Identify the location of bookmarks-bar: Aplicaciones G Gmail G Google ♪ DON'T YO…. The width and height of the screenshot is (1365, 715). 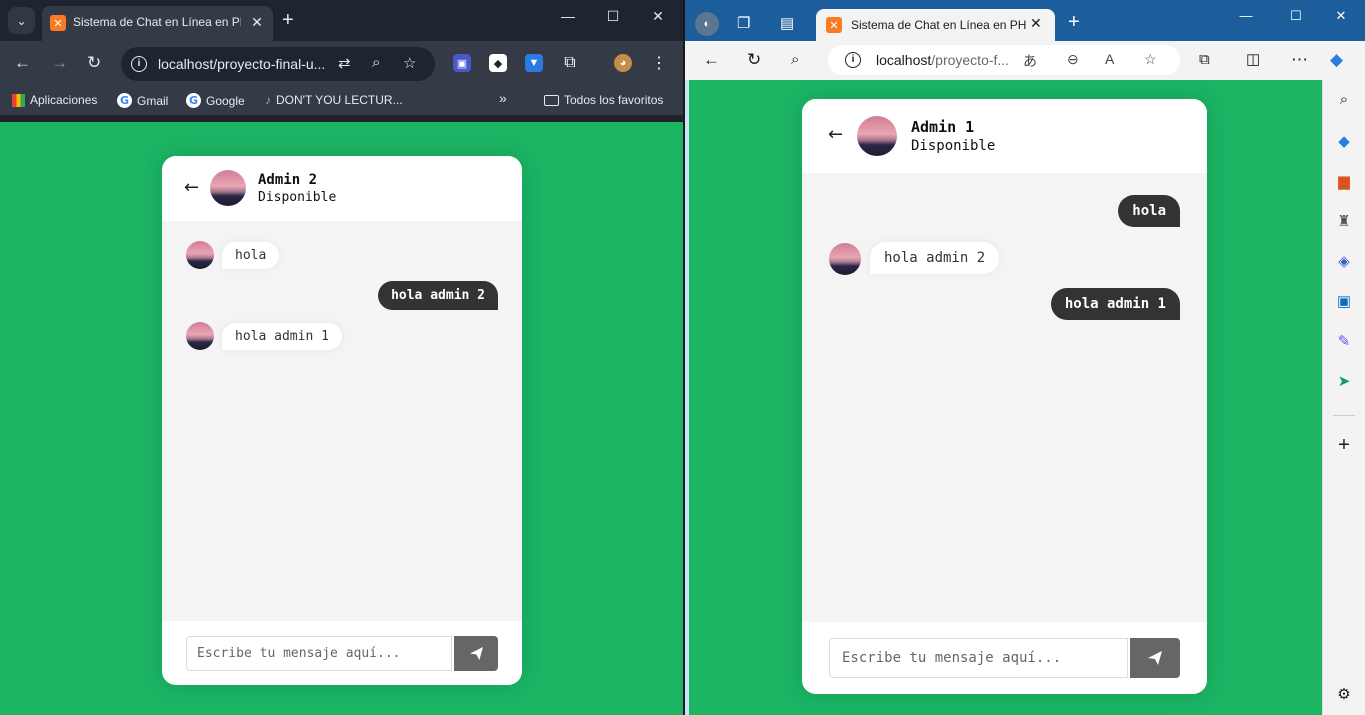
(341, 101).